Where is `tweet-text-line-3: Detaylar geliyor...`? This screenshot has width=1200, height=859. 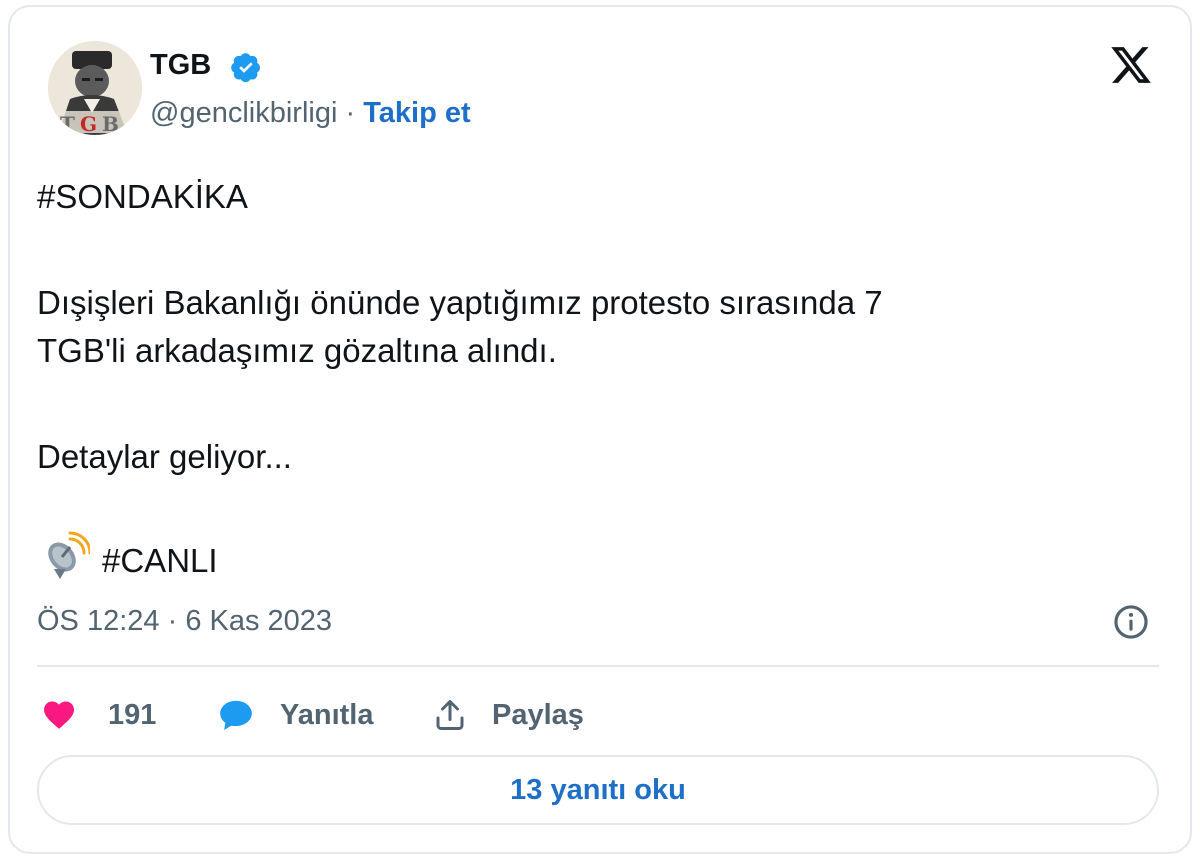
tweet-text-line-3: Detaylar geliyor... is located at coordinates (164, 456).